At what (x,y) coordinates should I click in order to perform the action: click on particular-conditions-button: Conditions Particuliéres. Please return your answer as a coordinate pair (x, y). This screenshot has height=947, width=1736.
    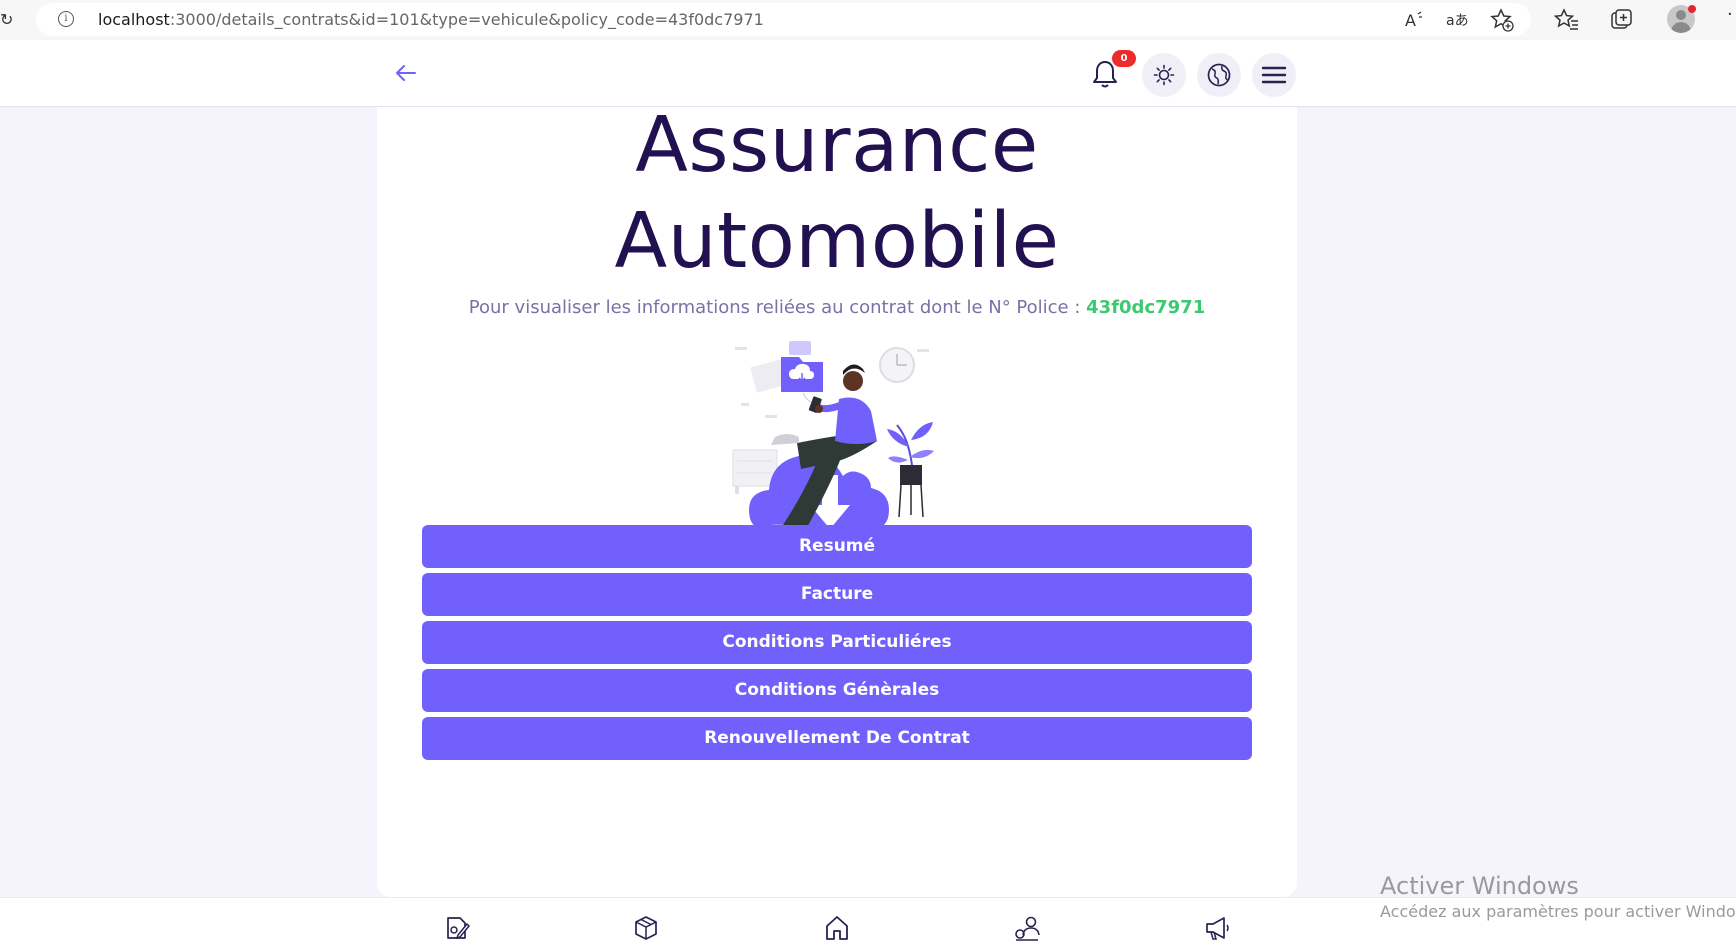
    Looking at the image, I should click on (837, 642).